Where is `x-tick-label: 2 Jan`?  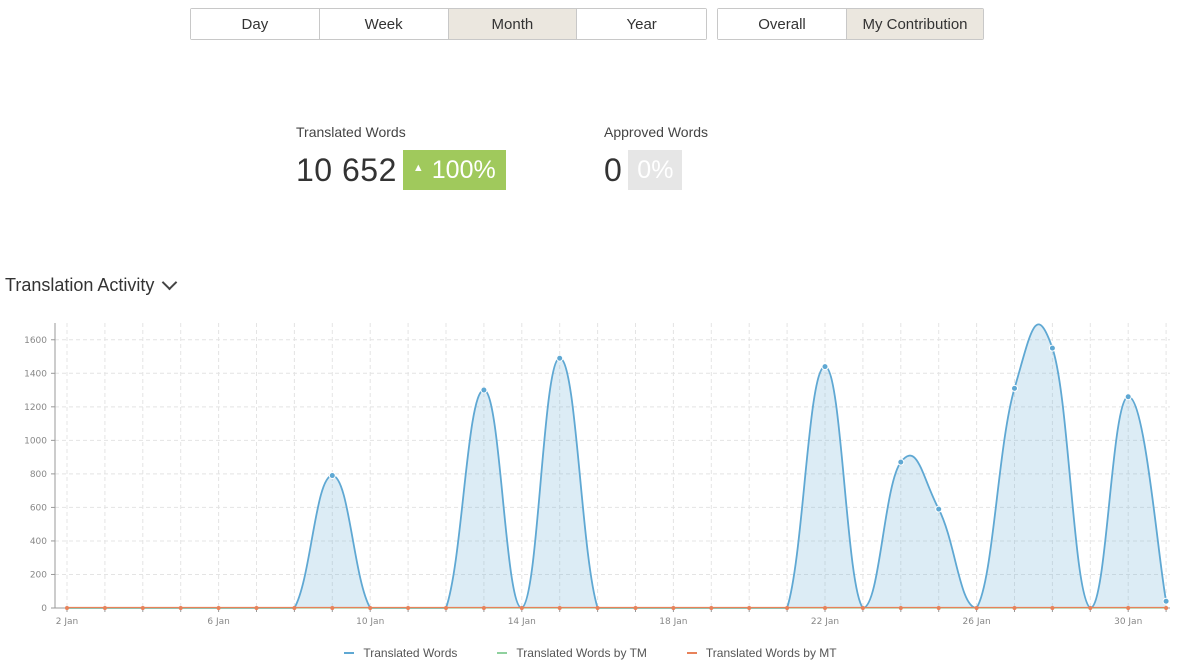
x-tick-label: 2 Jan is located at coordinates (67, 622).